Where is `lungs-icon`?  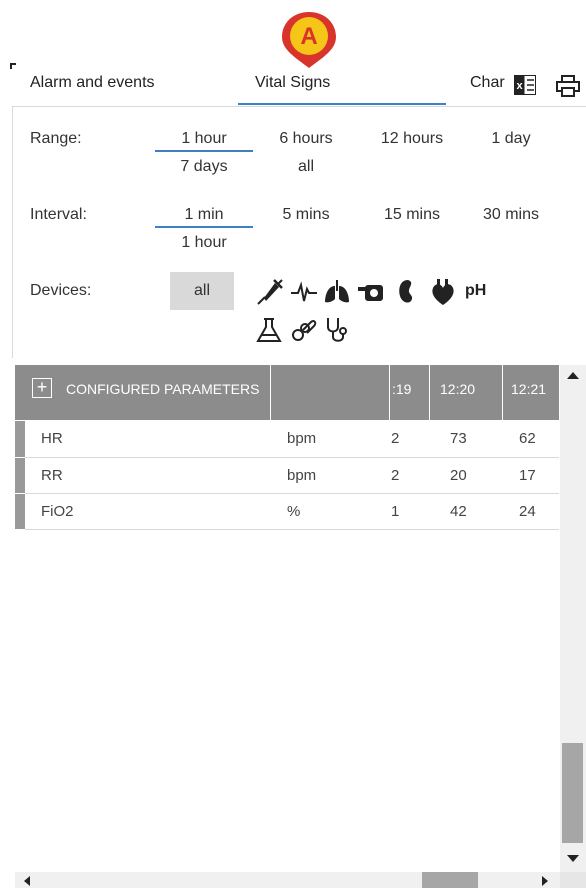 lungs-icon is located at coordinates (337, 292).